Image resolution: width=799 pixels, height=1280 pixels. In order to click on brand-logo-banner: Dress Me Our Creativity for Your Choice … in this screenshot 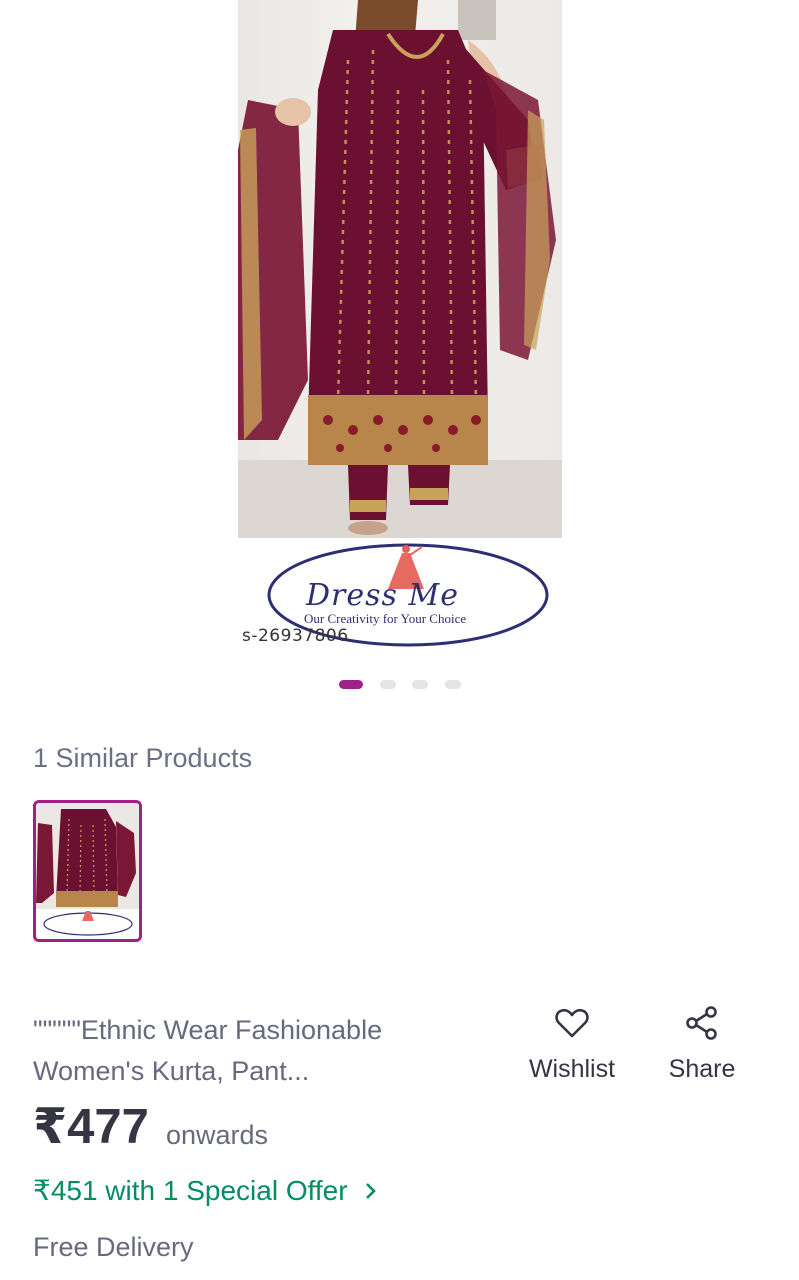, I will do `click(400, 598)`.